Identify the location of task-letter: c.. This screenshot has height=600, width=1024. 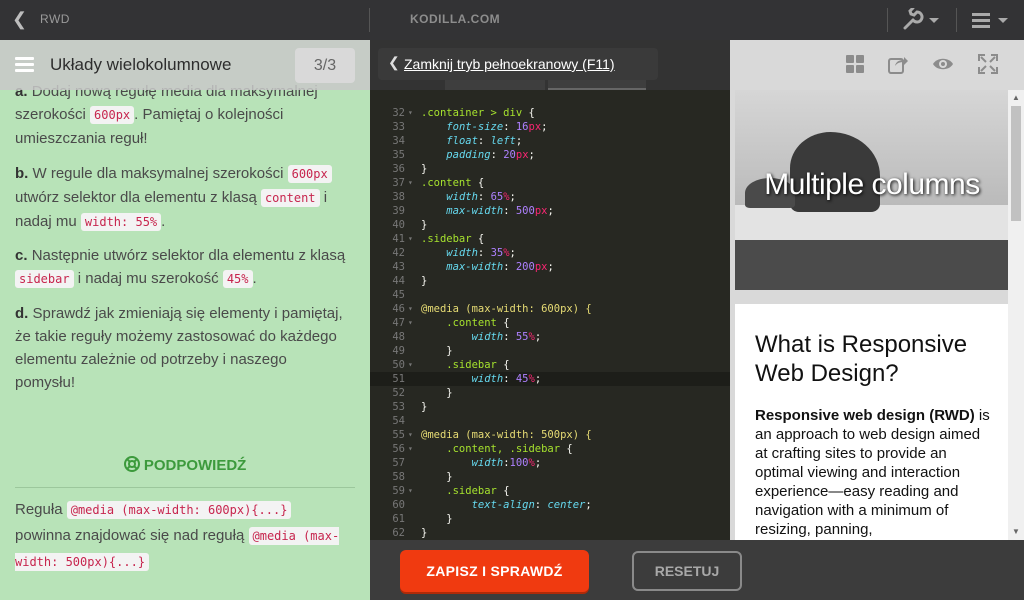
(21, 255).